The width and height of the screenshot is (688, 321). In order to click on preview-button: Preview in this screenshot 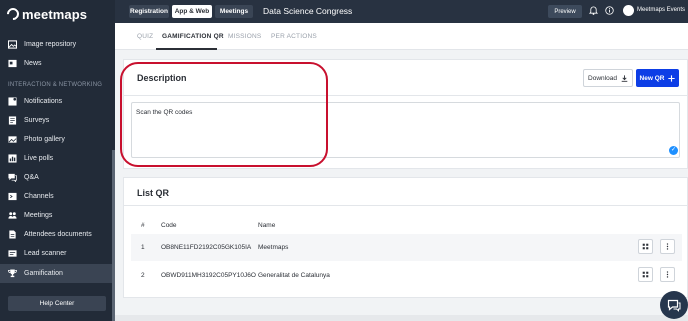, I will do `click(565, 11)`.